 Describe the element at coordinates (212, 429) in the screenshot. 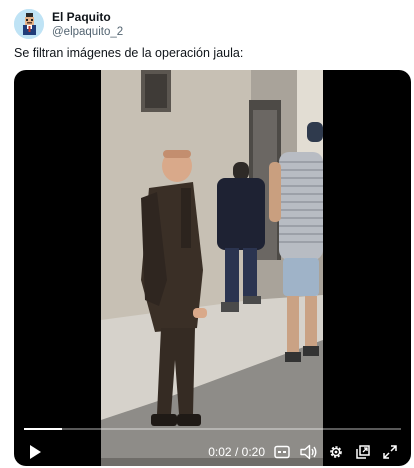

I see `progress-bar` at that location.